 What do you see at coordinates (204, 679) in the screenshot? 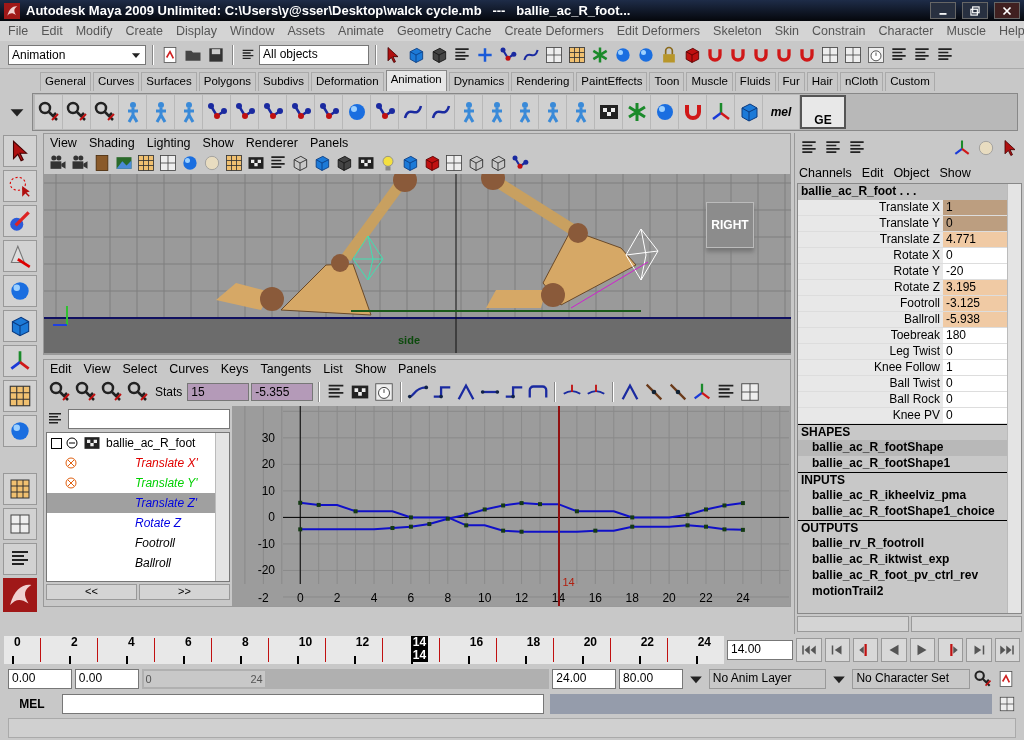
I see `range-handle: 0 24` at bounding box center [204, 679].